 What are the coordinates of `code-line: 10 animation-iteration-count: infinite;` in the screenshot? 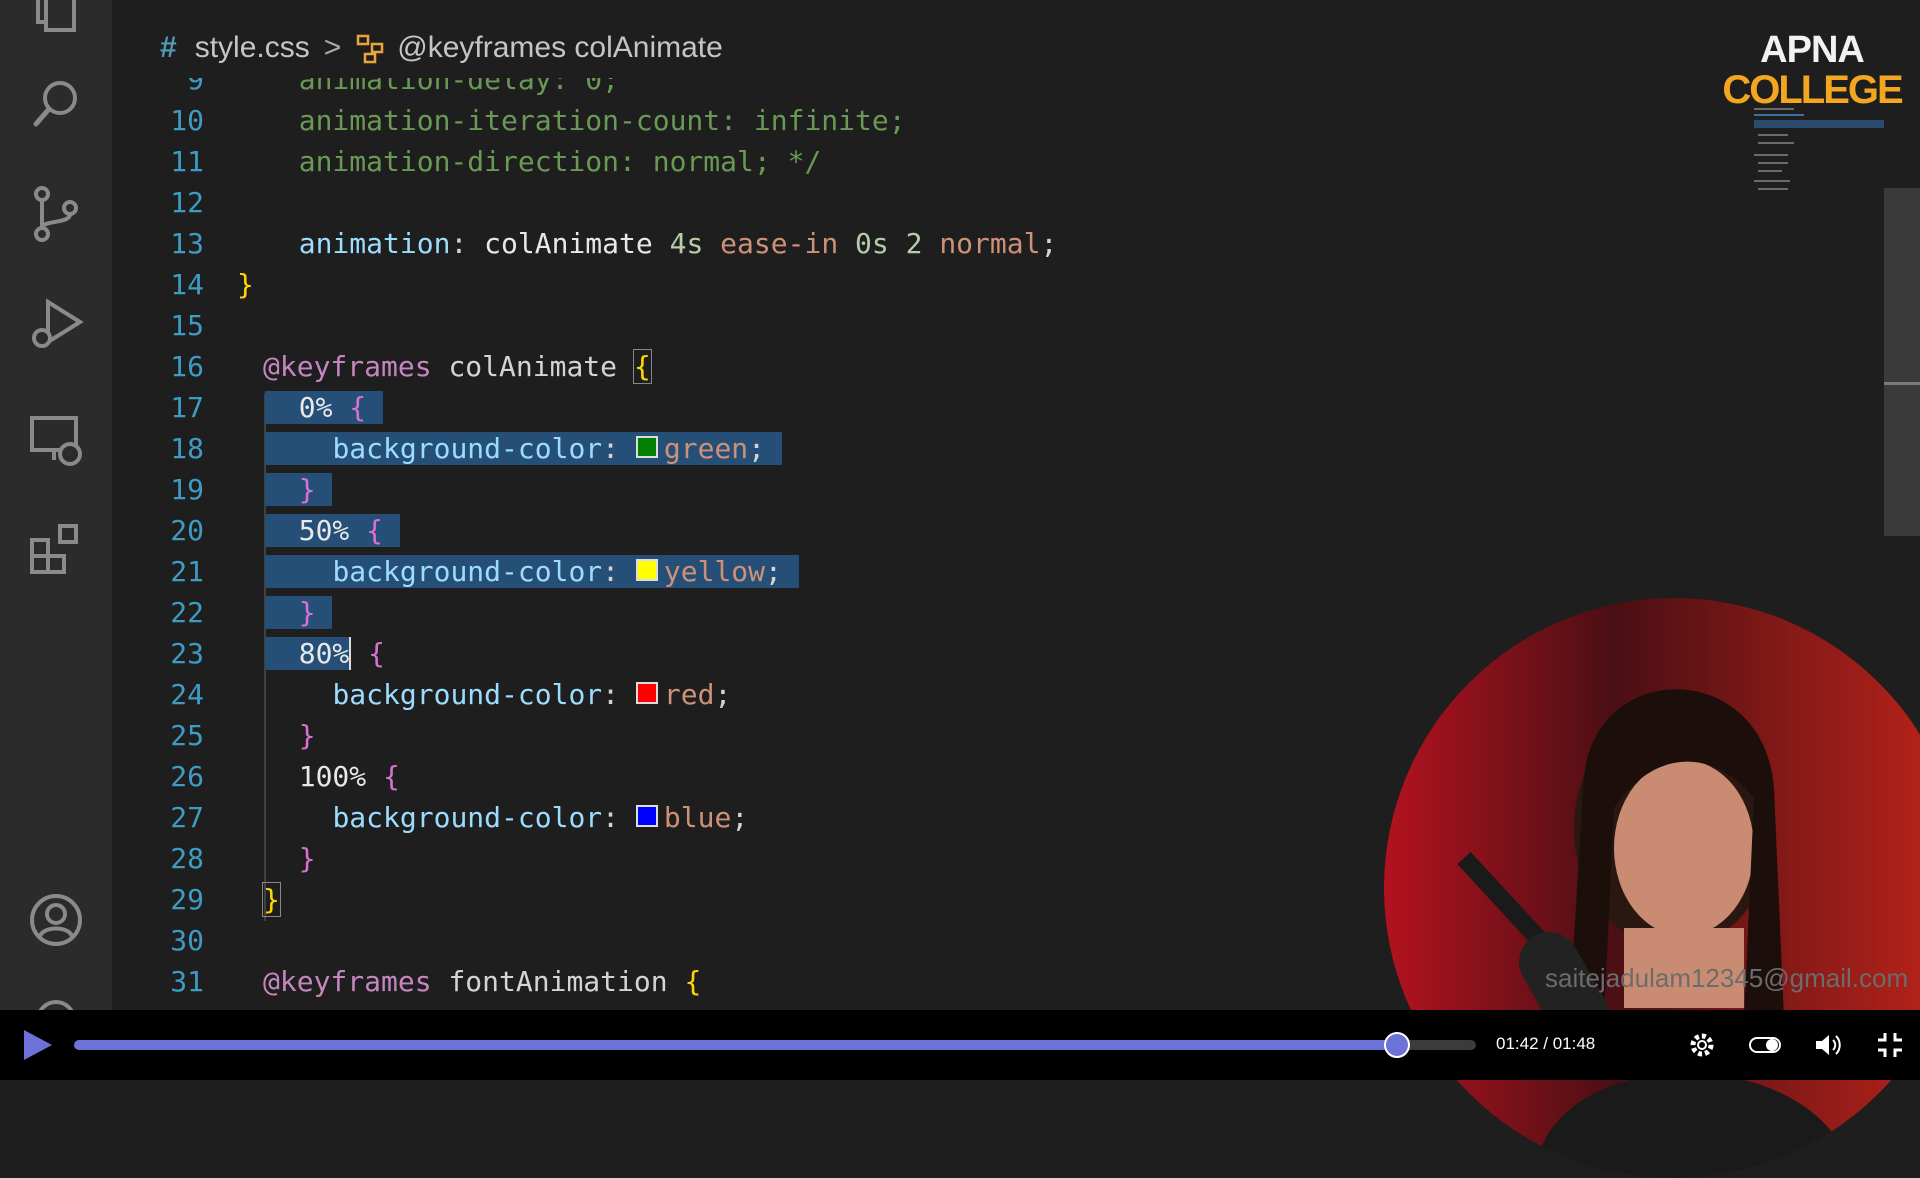 It's located at (538, 120).